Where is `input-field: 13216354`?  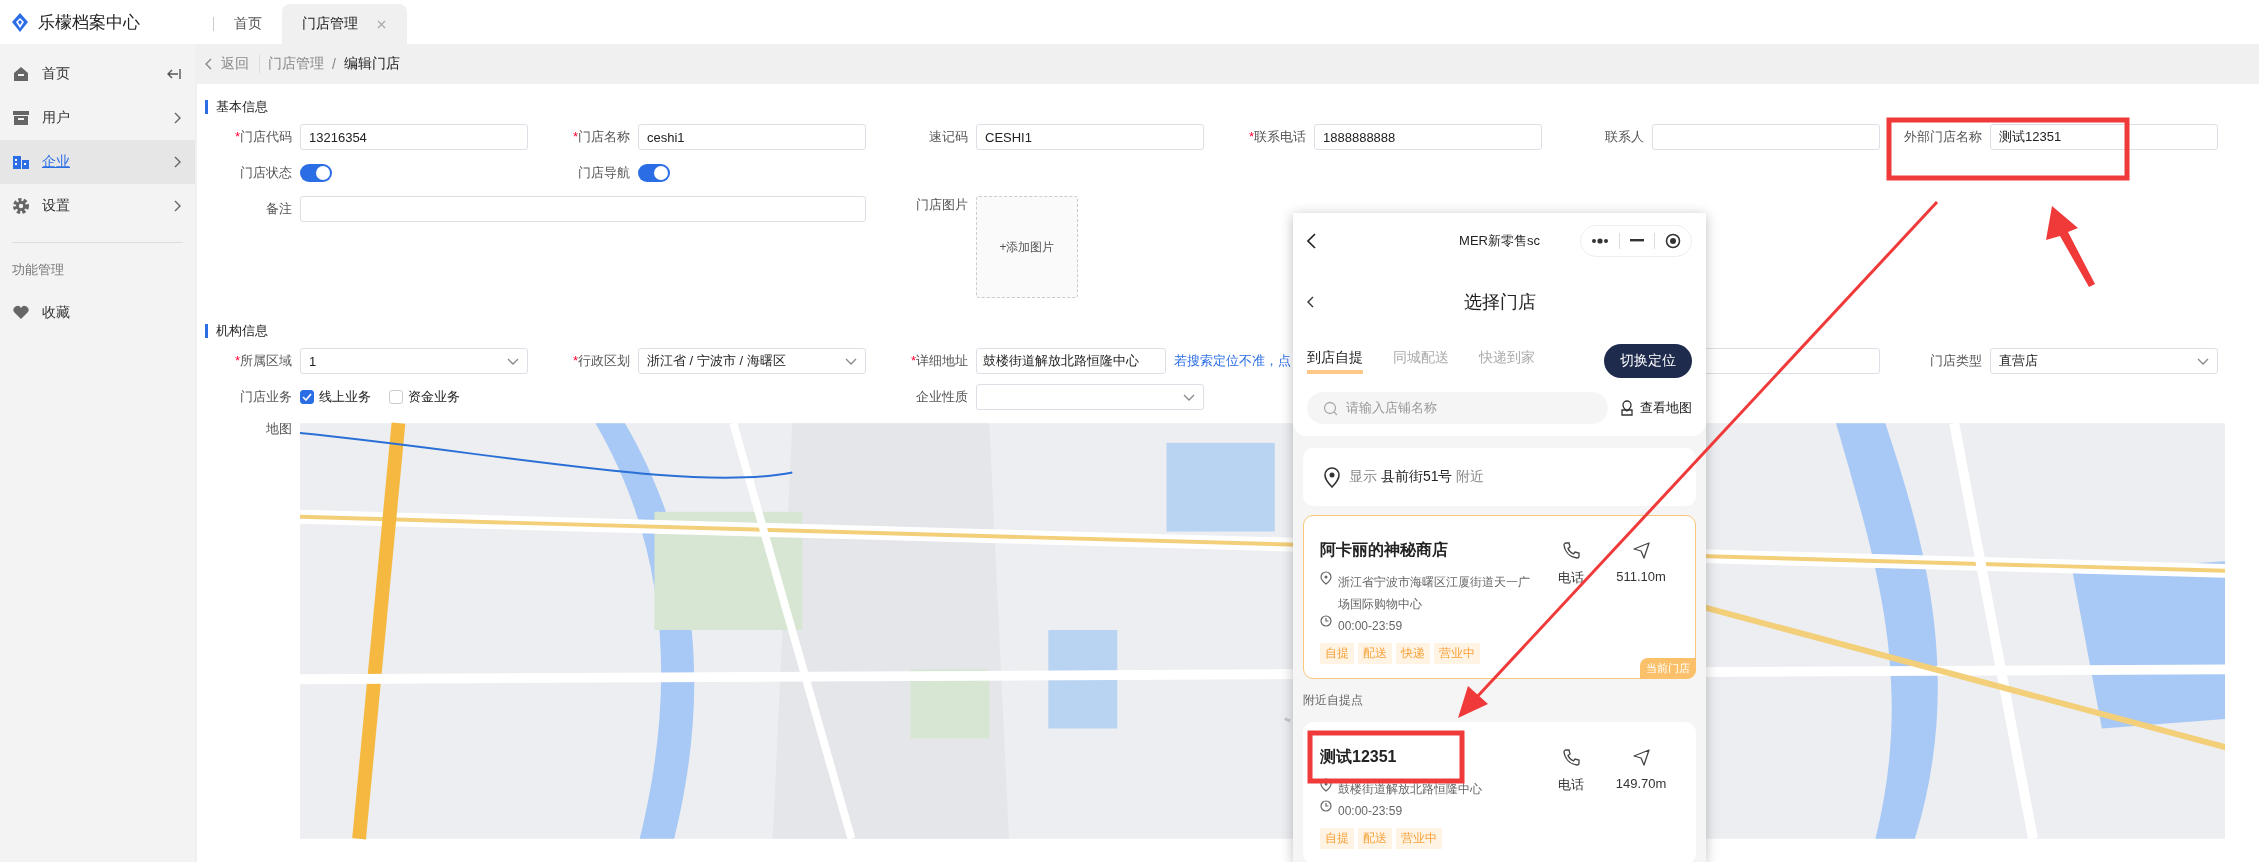 input-field: 13216354 is located at coordinates (414, 137).